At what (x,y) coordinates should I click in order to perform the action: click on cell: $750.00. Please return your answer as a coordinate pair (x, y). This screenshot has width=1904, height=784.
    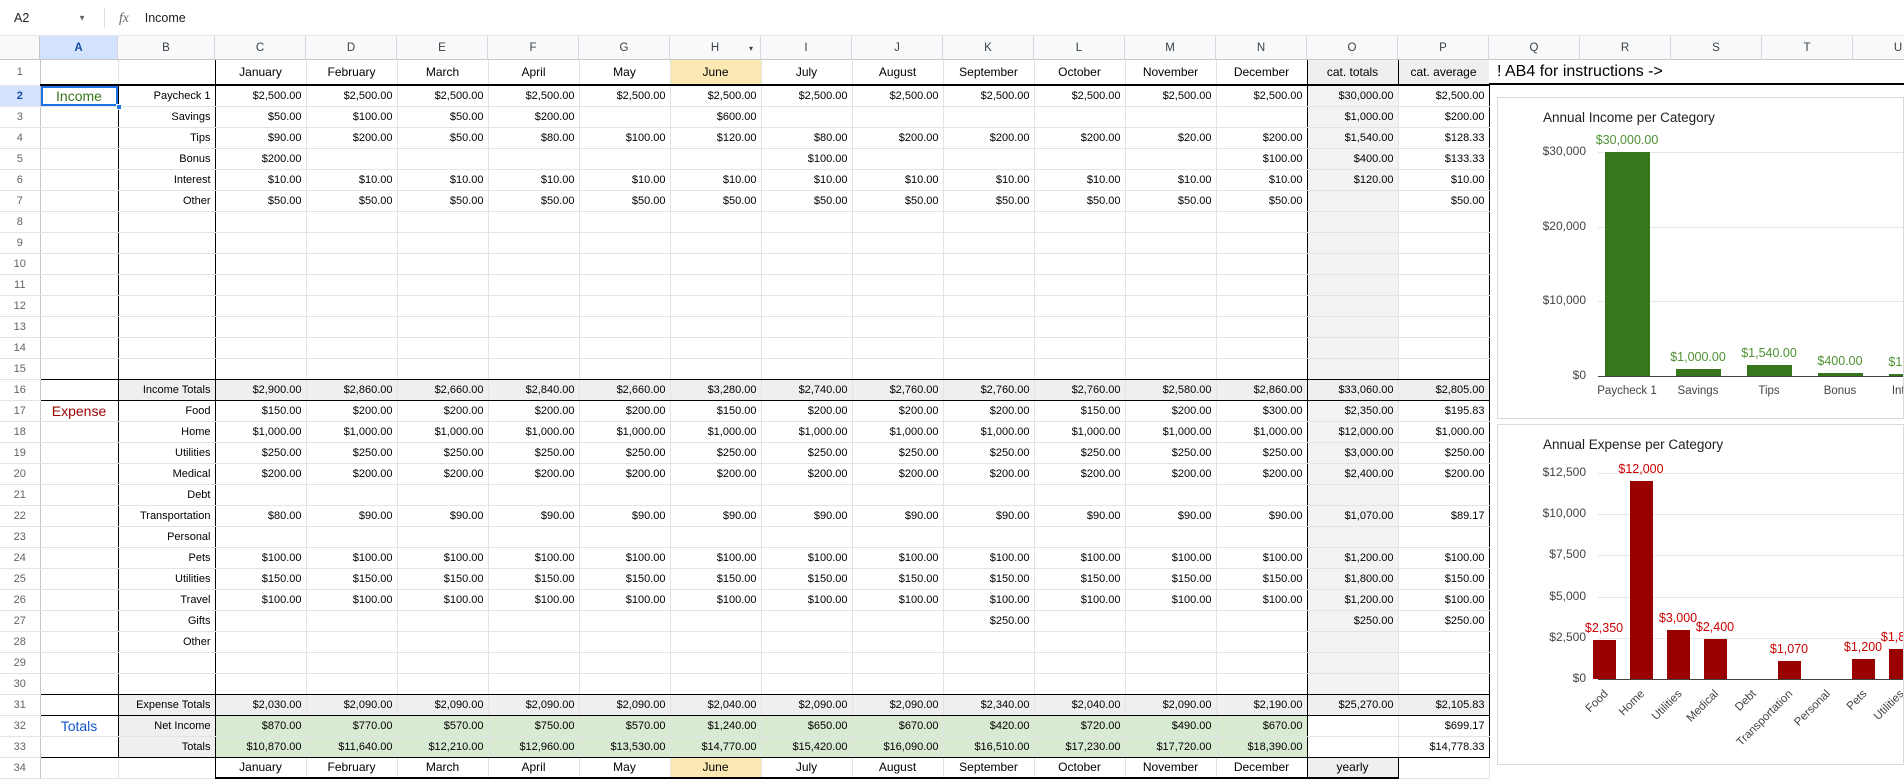
    Looking at the image, I should click on (534, 726).